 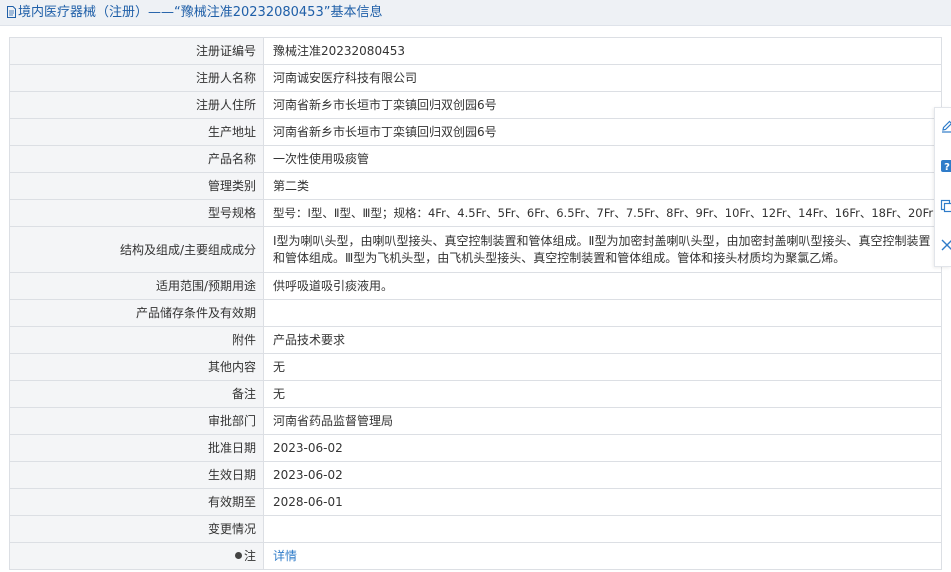 I want to click on row-label: 注册证编号, so click(x=136, y=51).